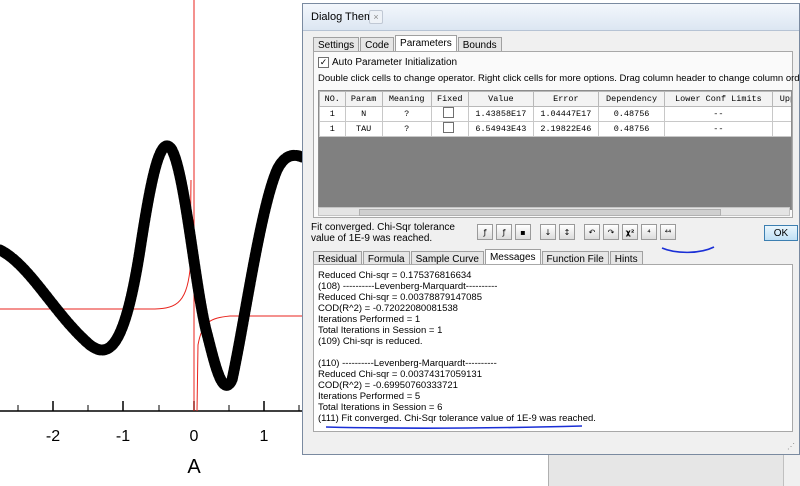 This screenshot has width=800, height=486. What do you see at coordinates (323, 62) in the screenshot?
I see `auto-param-checkbox: ✓` at bounding box center [323, 62].